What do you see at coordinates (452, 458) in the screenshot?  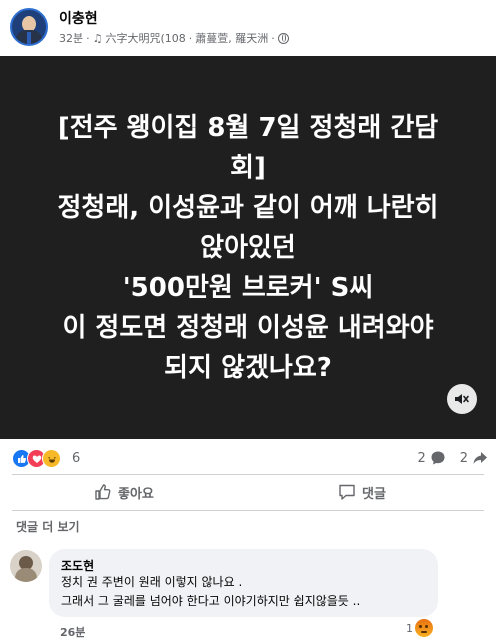 I see `engagement-stats: 2 2` at bounding box center [452, 458].